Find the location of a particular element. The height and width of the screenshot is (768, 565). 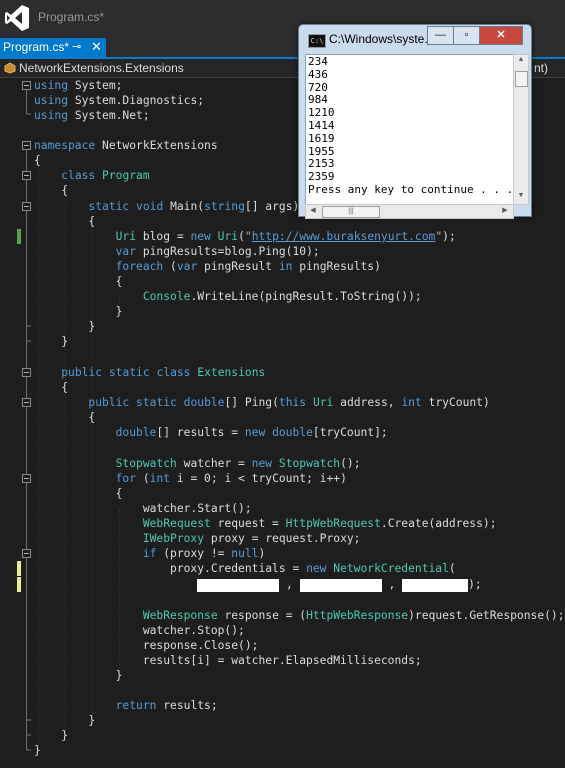

console-line: 984 is located at coordinates (318, 100).